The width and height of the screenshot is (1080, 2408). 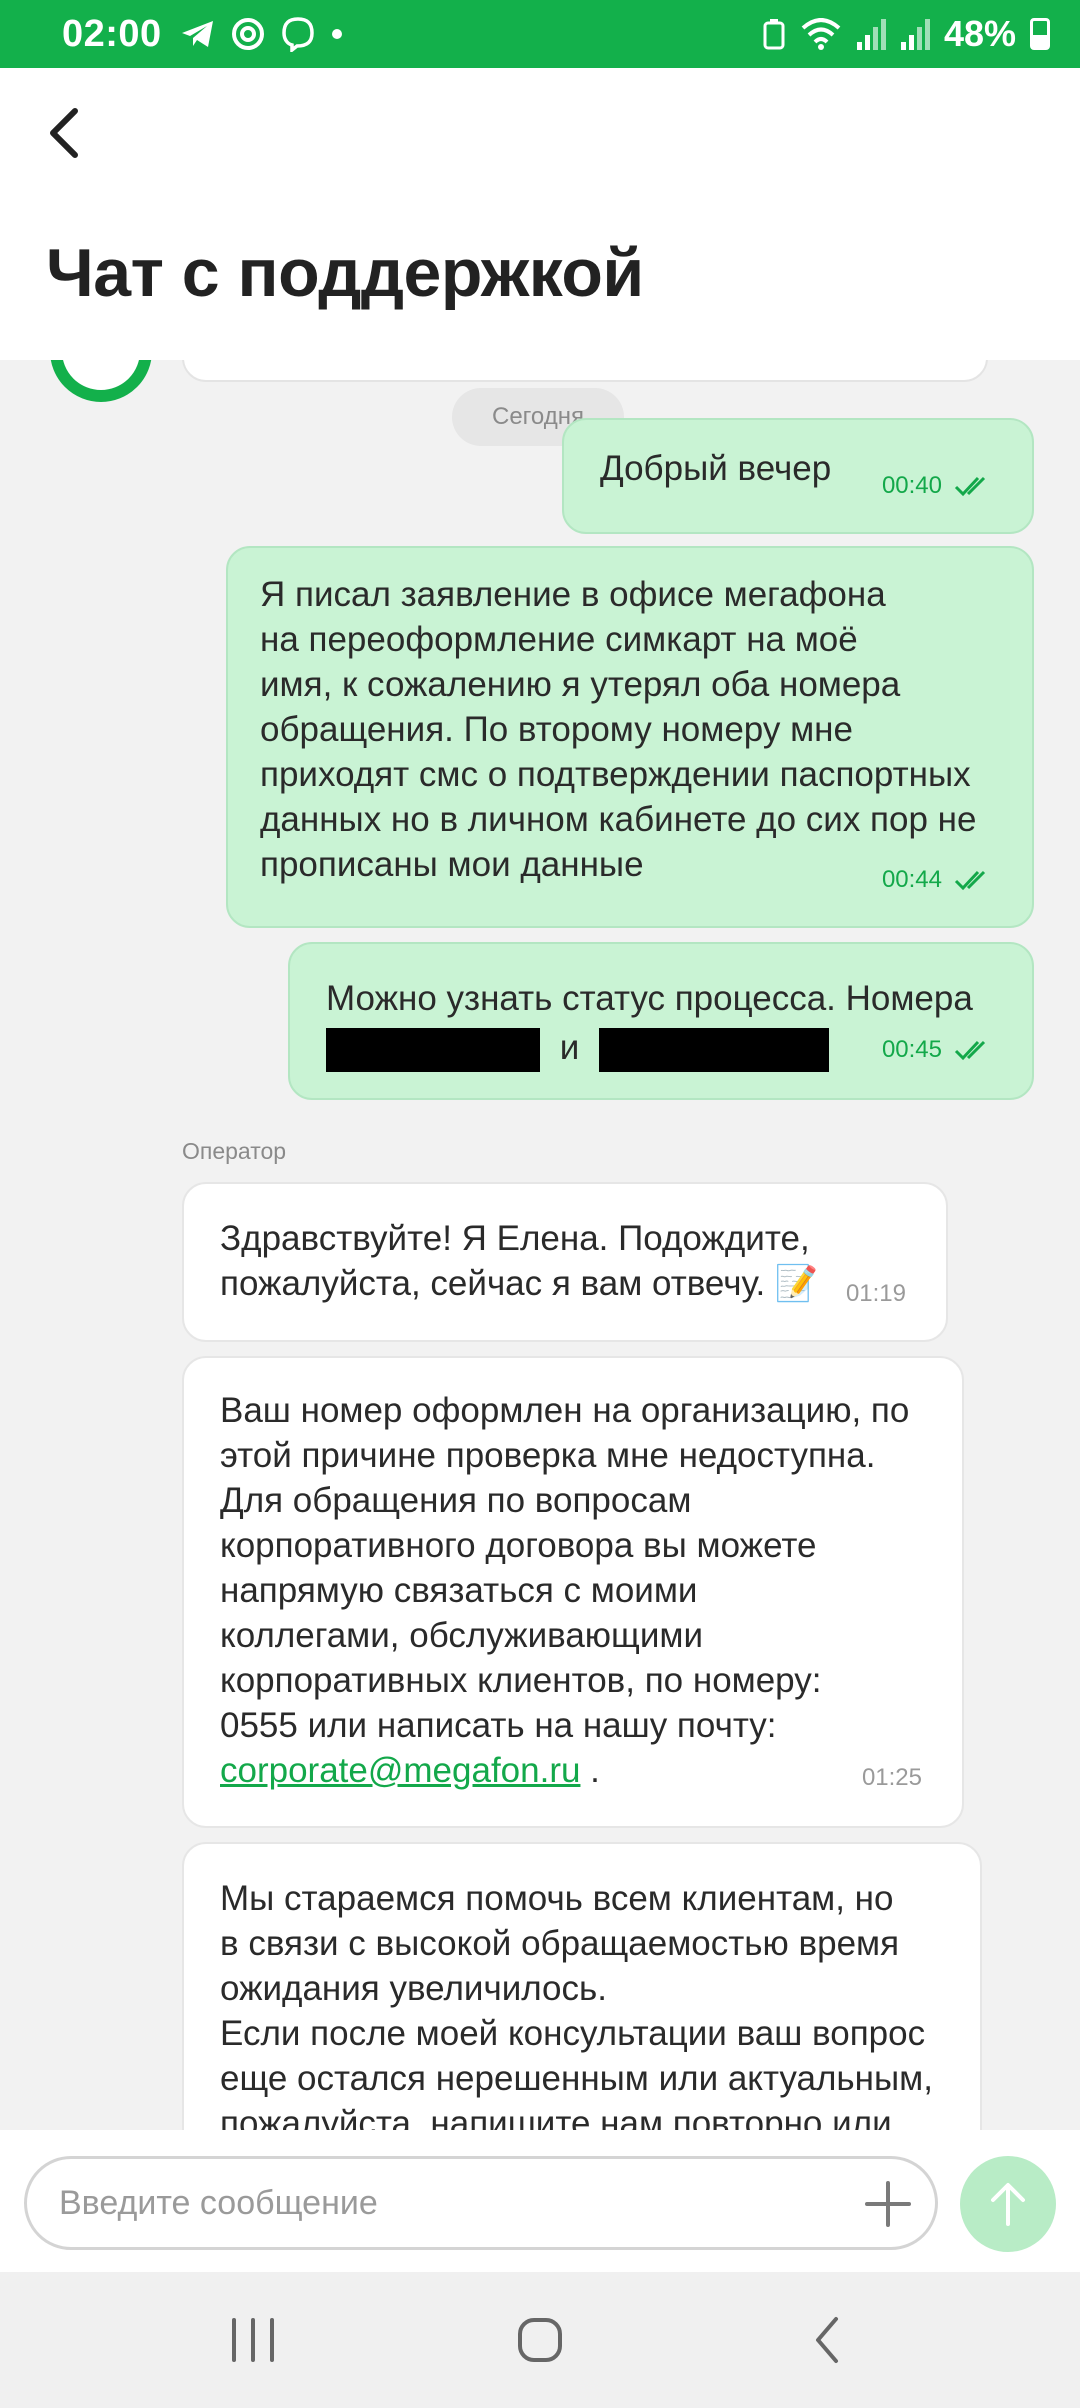 I want to click on conjunction-text: и, so click(x=569, y=1047).